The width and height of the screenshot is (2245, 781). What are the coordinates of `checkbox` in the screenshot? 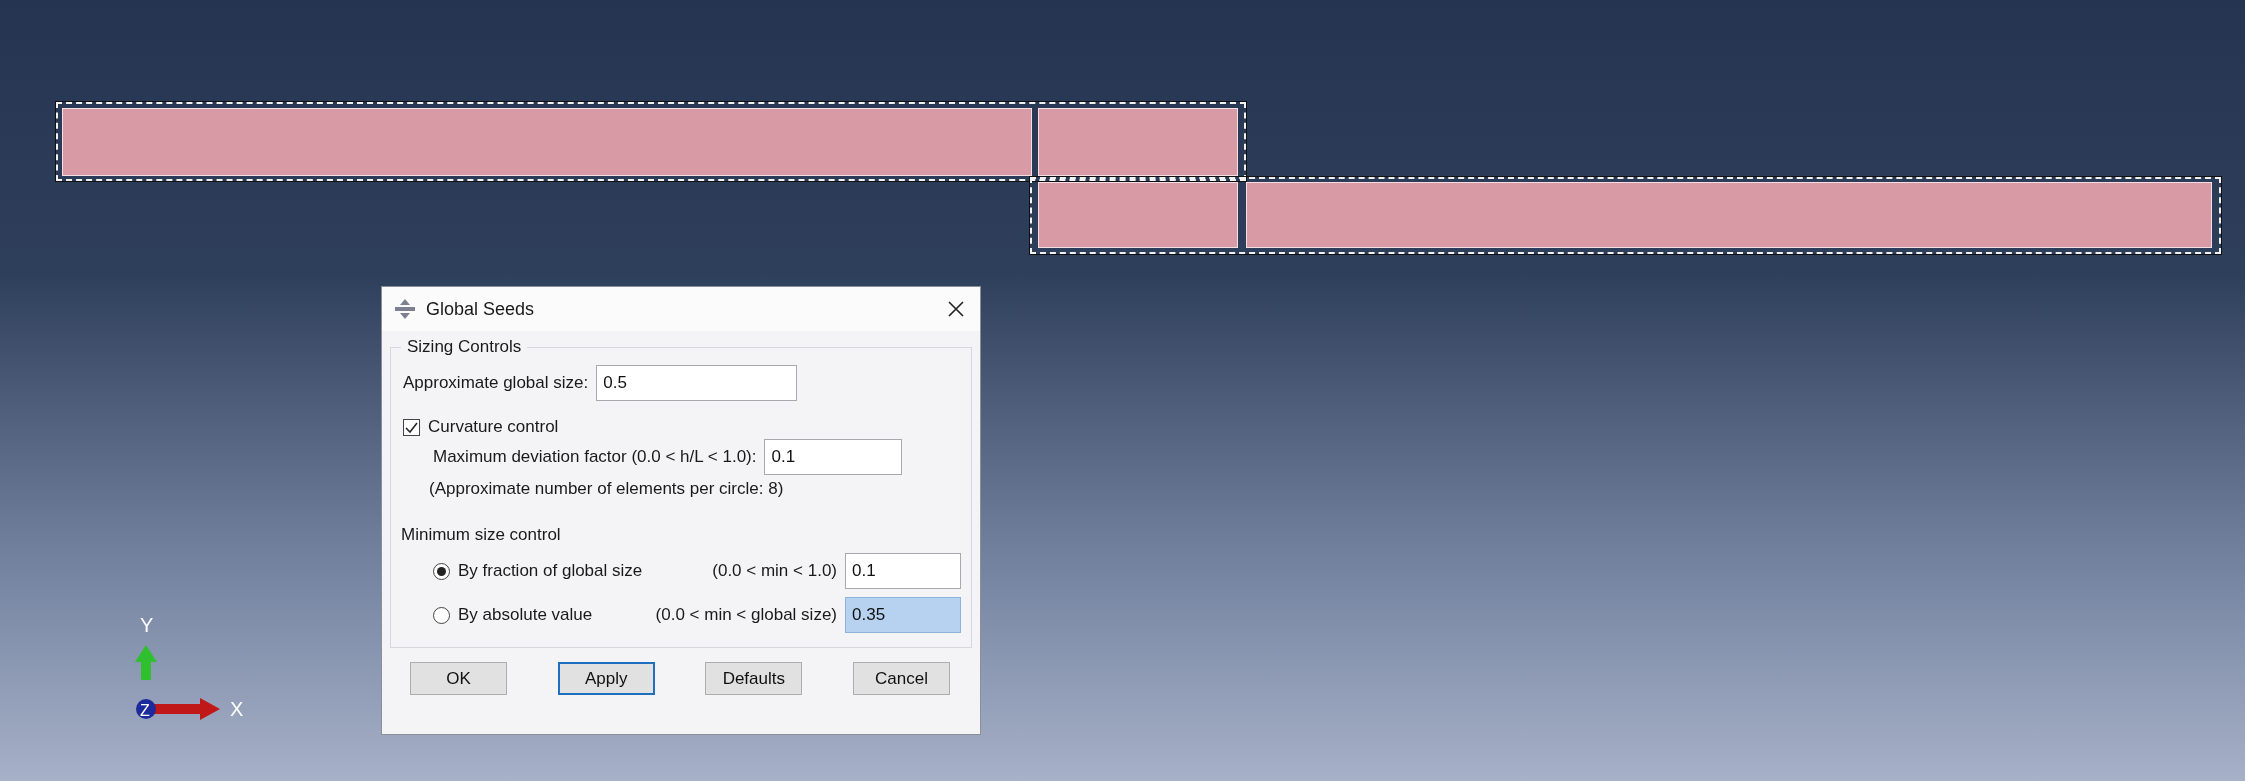 It's located at (411, 427).